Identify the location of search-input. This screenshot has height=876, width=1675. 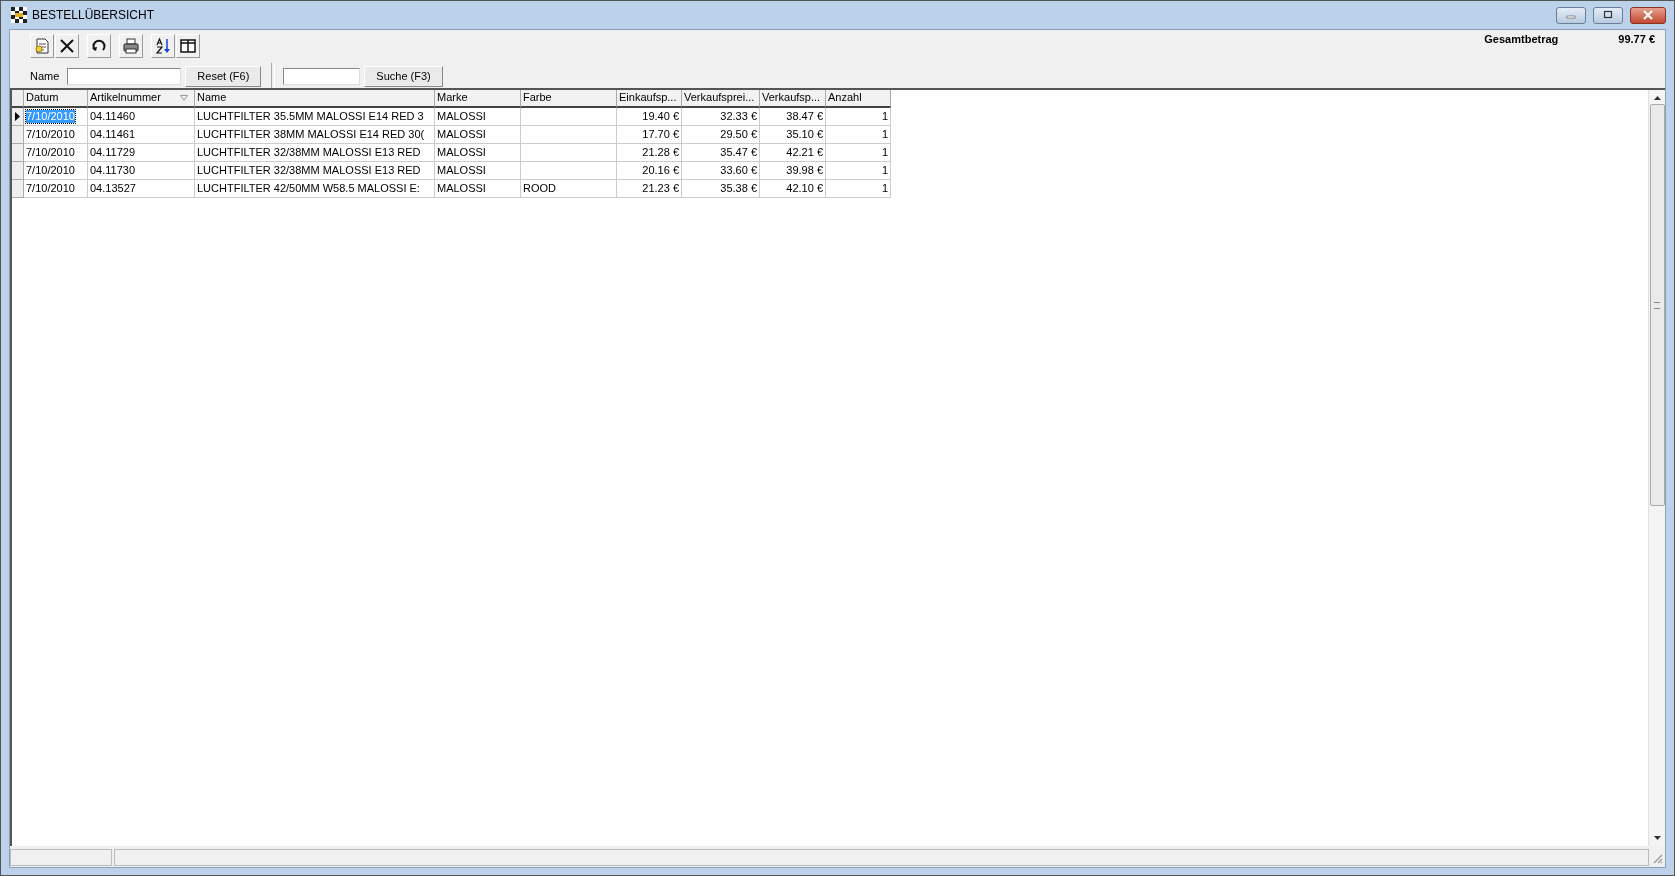
(322, 76).